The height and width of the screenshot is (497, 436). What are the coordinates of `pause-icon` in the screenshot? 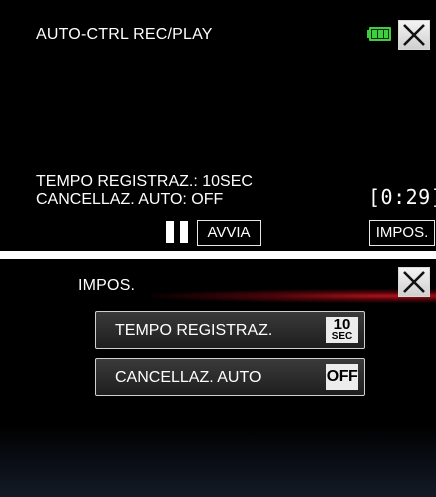 It's located at (177, 232).